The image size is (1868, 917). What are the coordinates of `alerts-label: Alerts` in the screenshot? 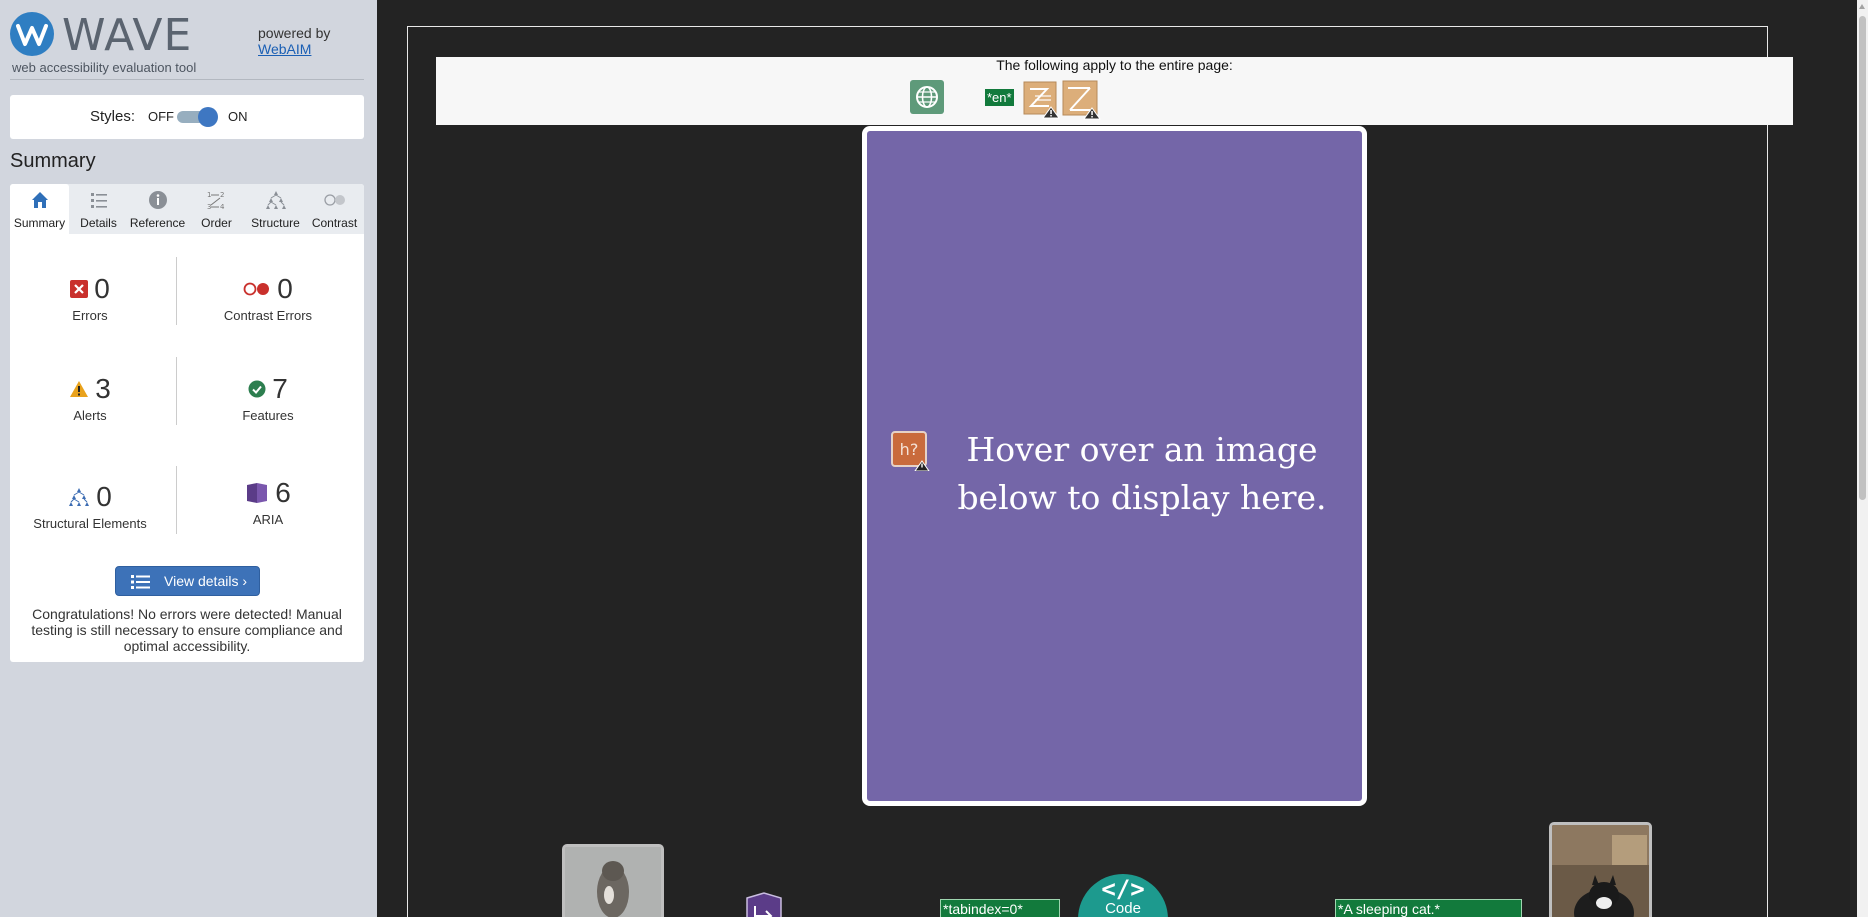 It's located at (90, 415).